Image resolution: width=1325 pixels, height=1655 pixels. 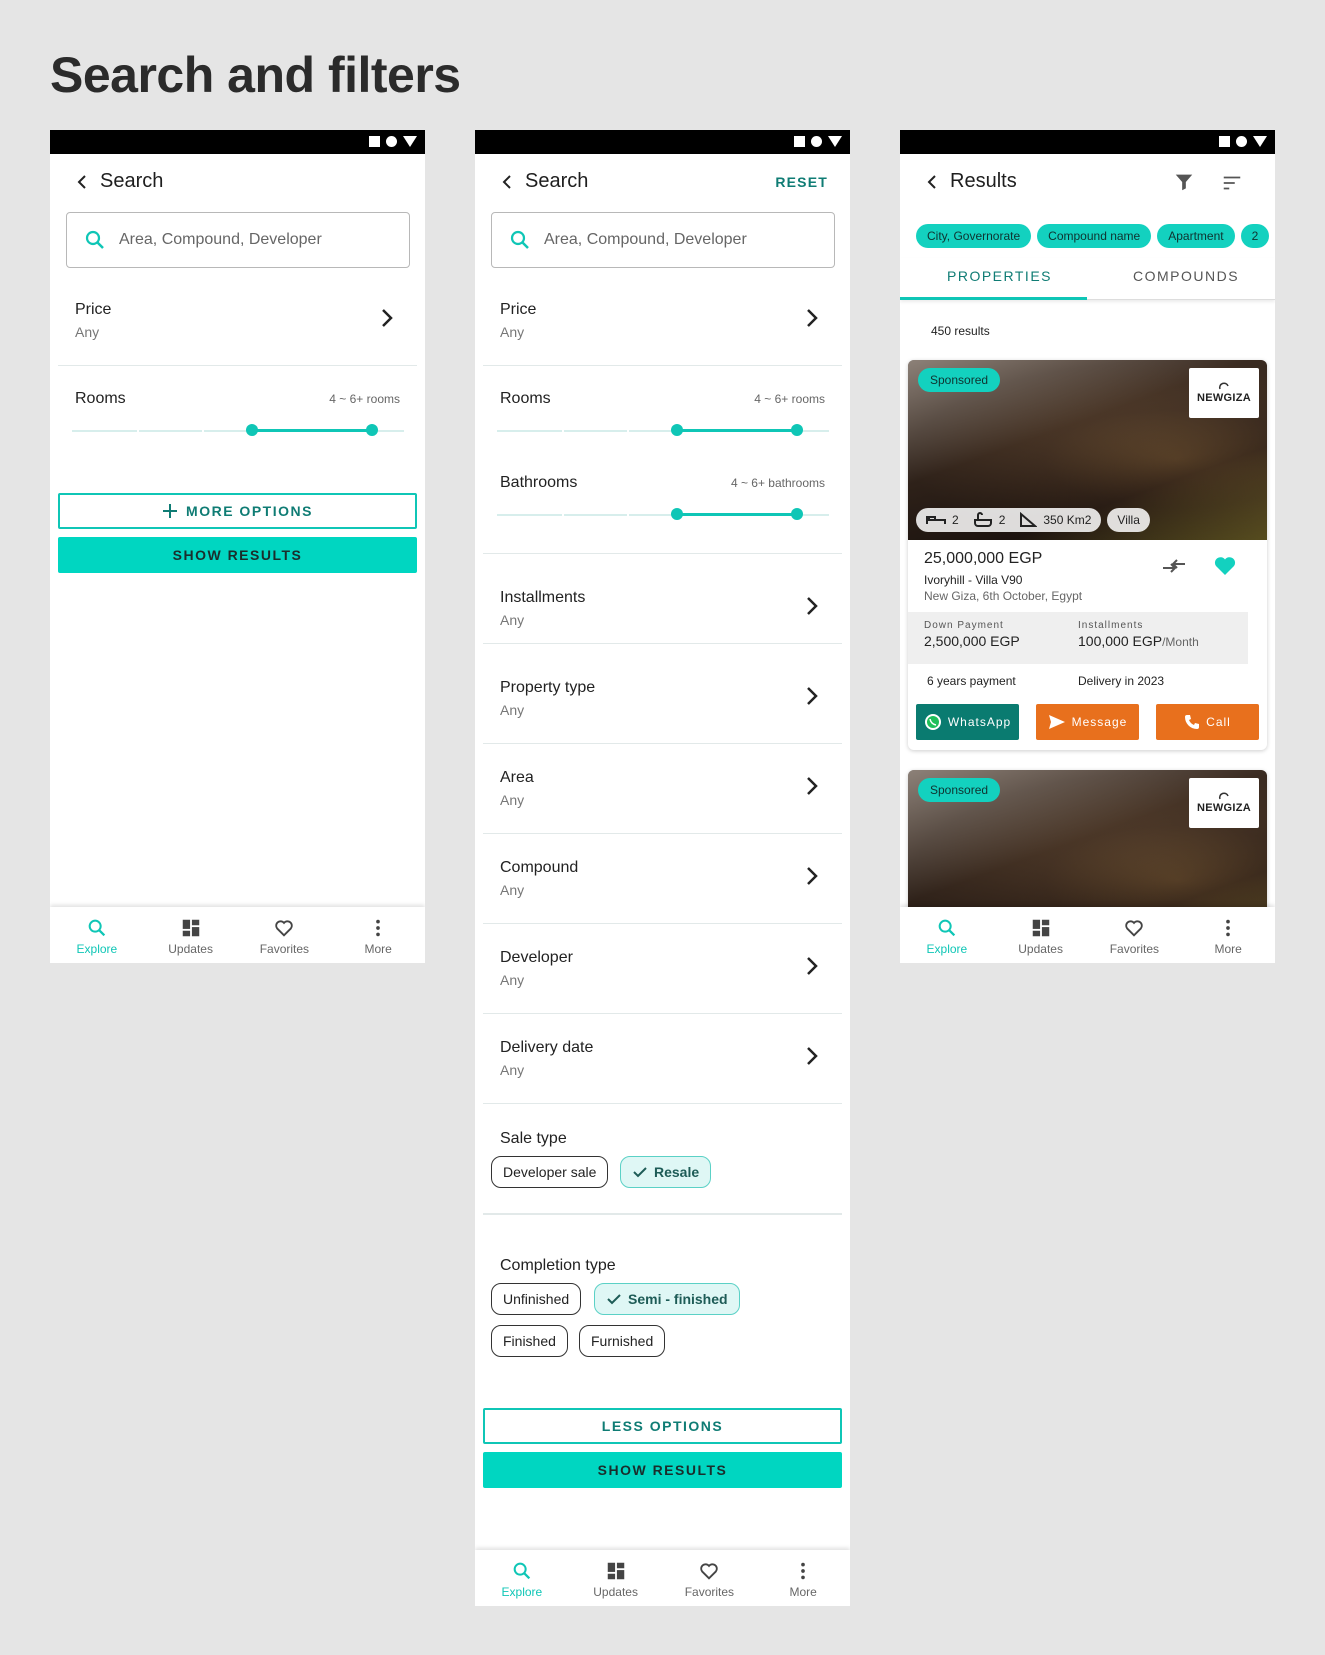 I want to click on nav-label: Explore, so click(x=522, y=1592).